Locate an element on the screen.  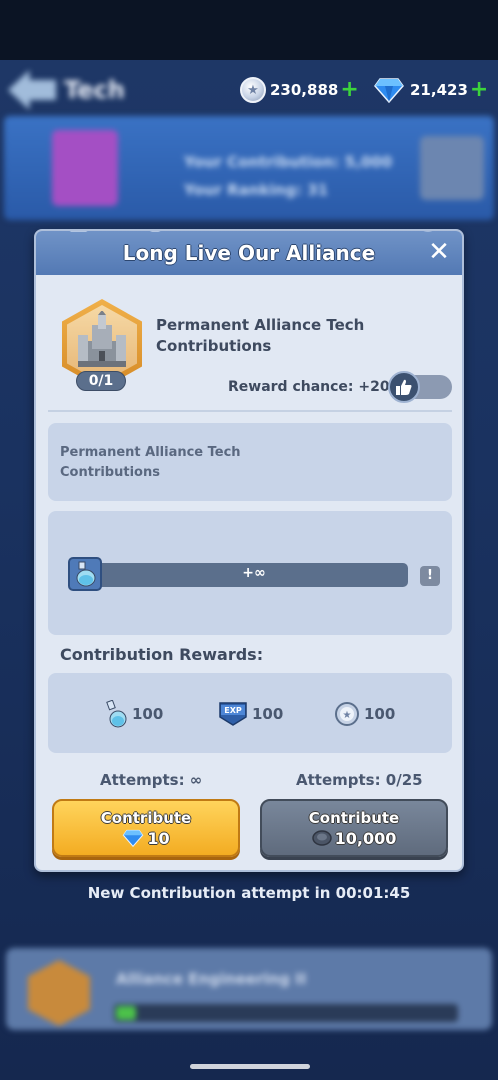
banner-emblem-icon is located at coordinates (85, 168).